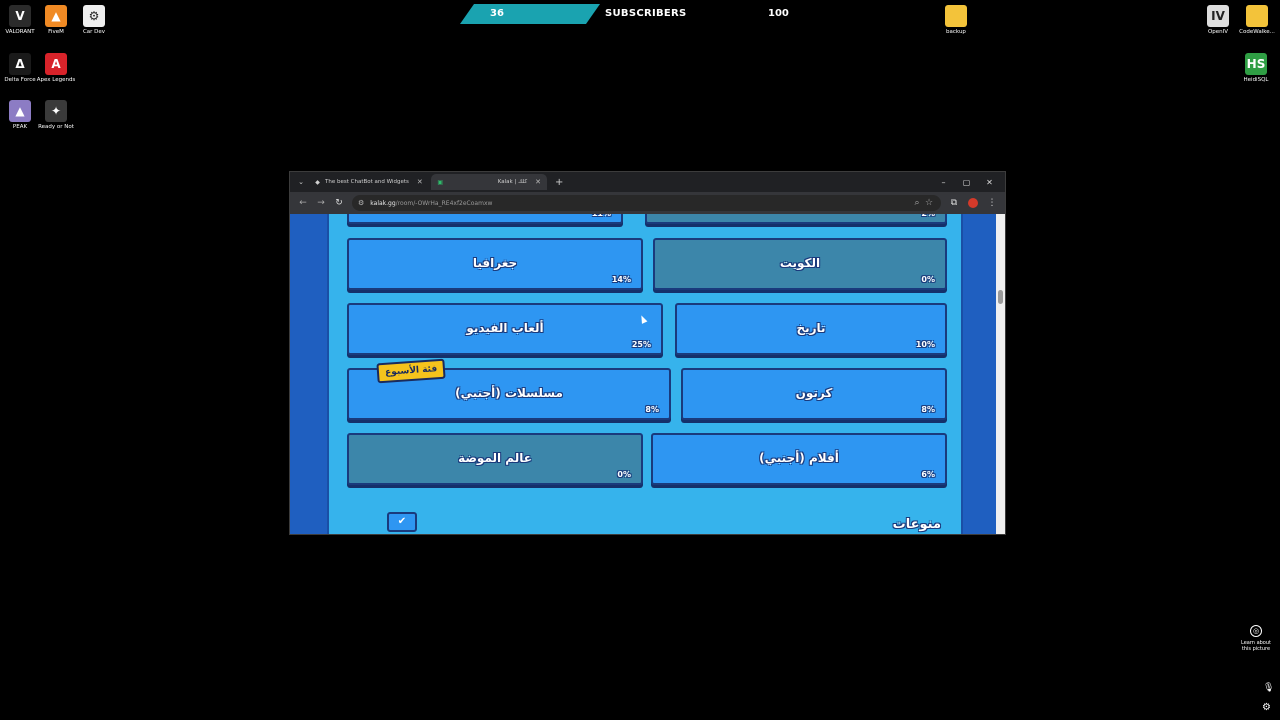  I want to click on category-card: عالم الموضة 0%, so click(495, 459).